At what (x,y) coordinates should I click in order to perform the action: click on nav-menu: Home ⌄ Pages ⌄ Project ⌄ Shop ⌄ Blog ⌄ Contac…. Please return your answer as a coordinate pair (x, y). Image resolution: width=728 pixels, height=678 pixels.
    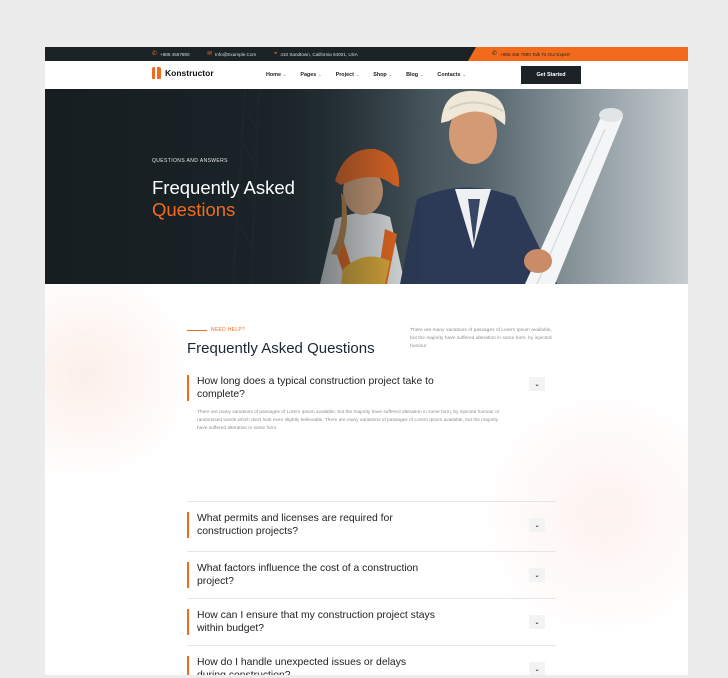
    Looking at the image, I should click on (373, 75).